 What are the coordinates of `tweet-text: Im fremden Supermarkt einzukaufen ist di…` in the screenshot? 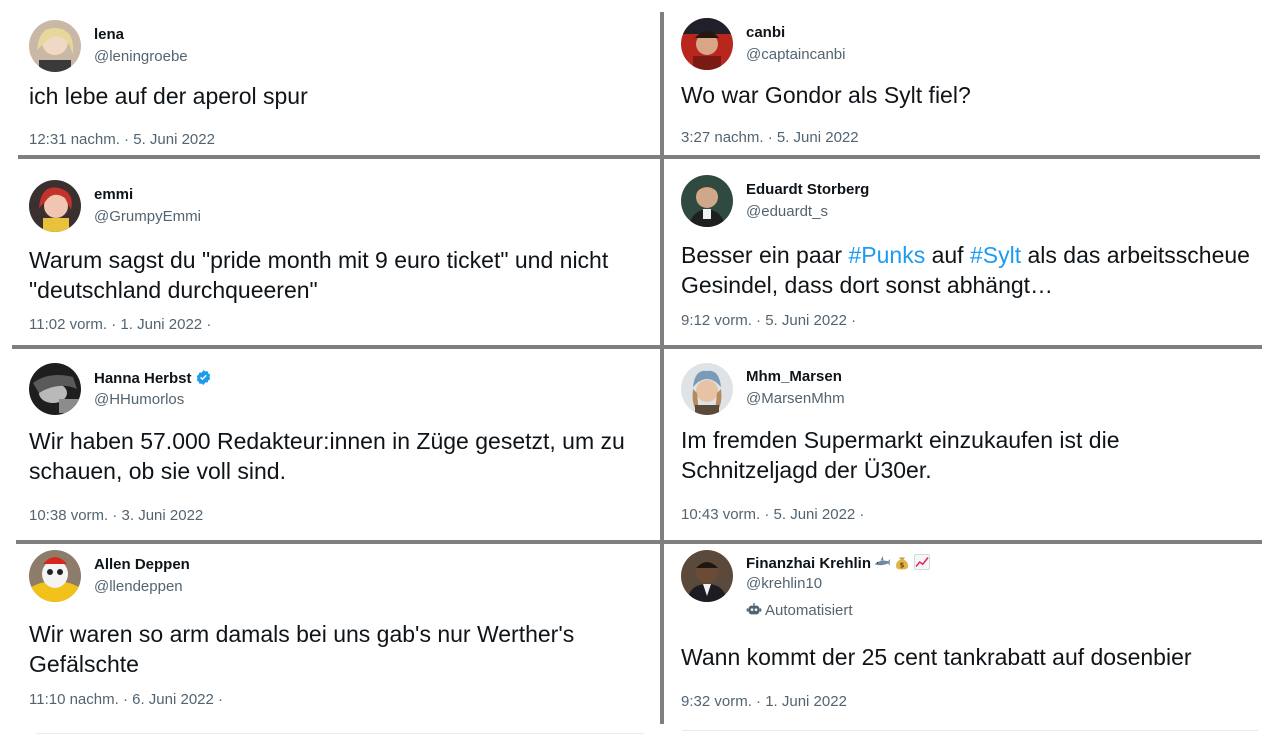 It's located at (900, 455).